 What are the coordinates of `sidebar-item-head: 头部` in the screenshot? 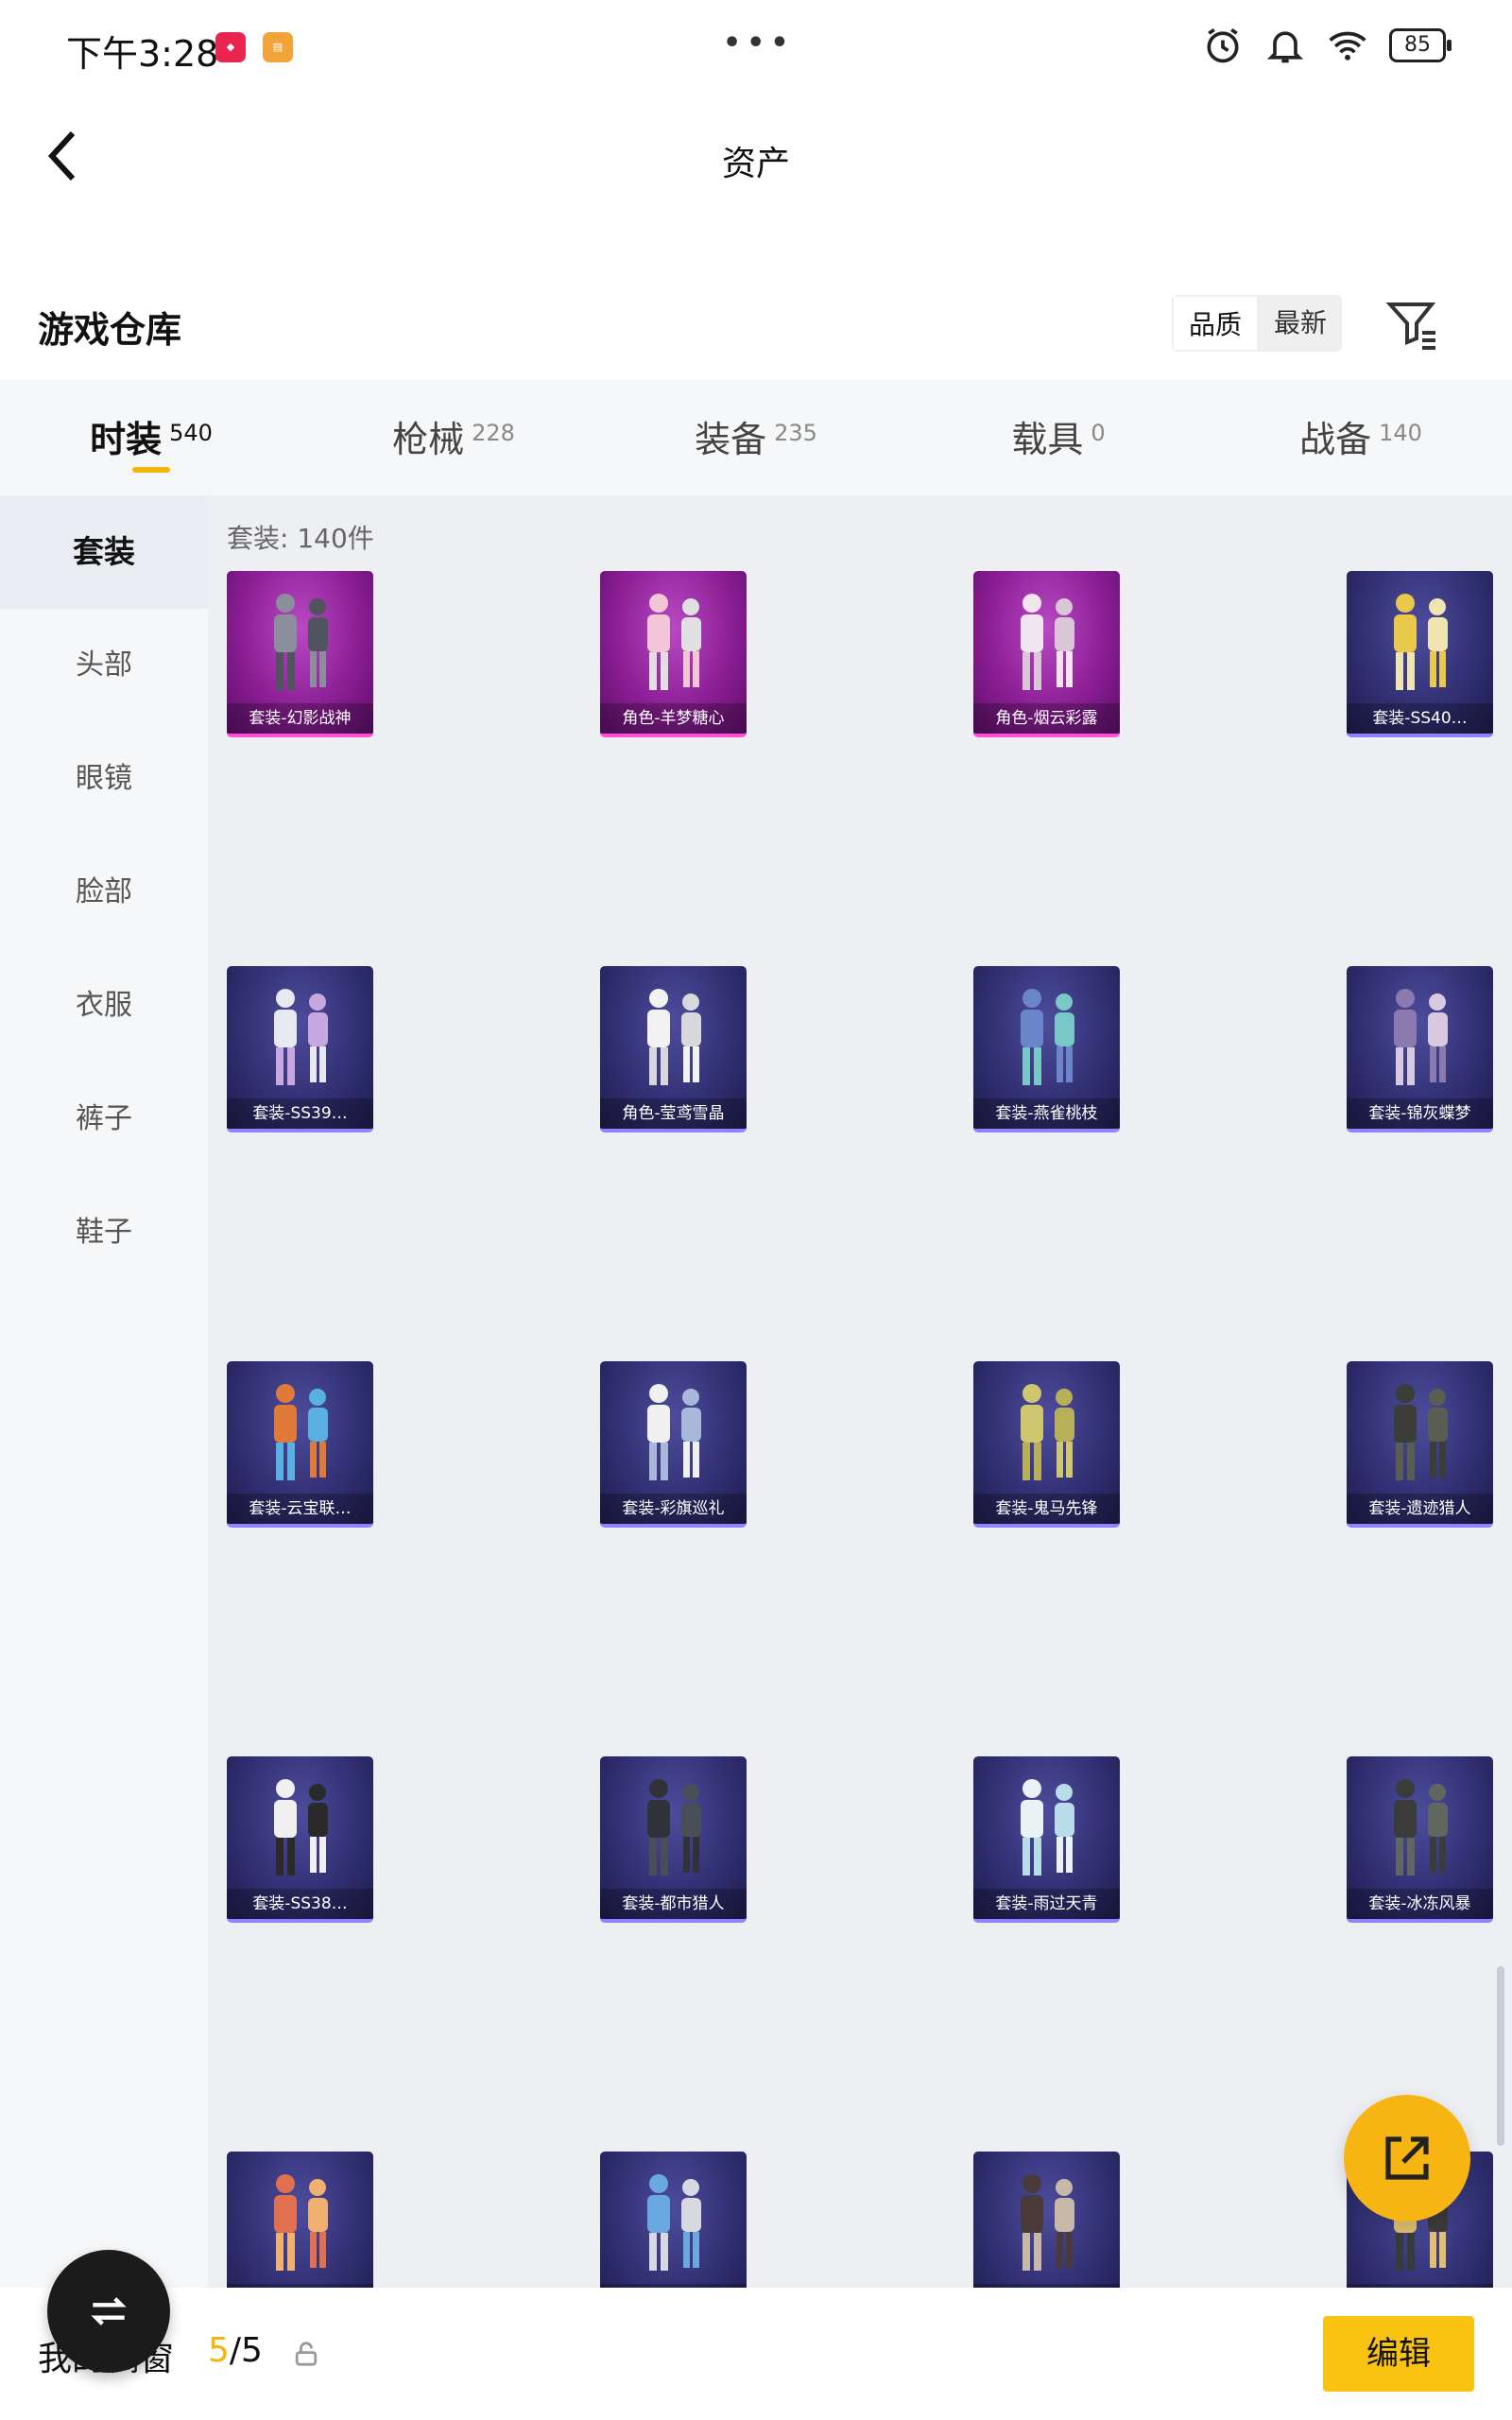 It's located at (104, 665).